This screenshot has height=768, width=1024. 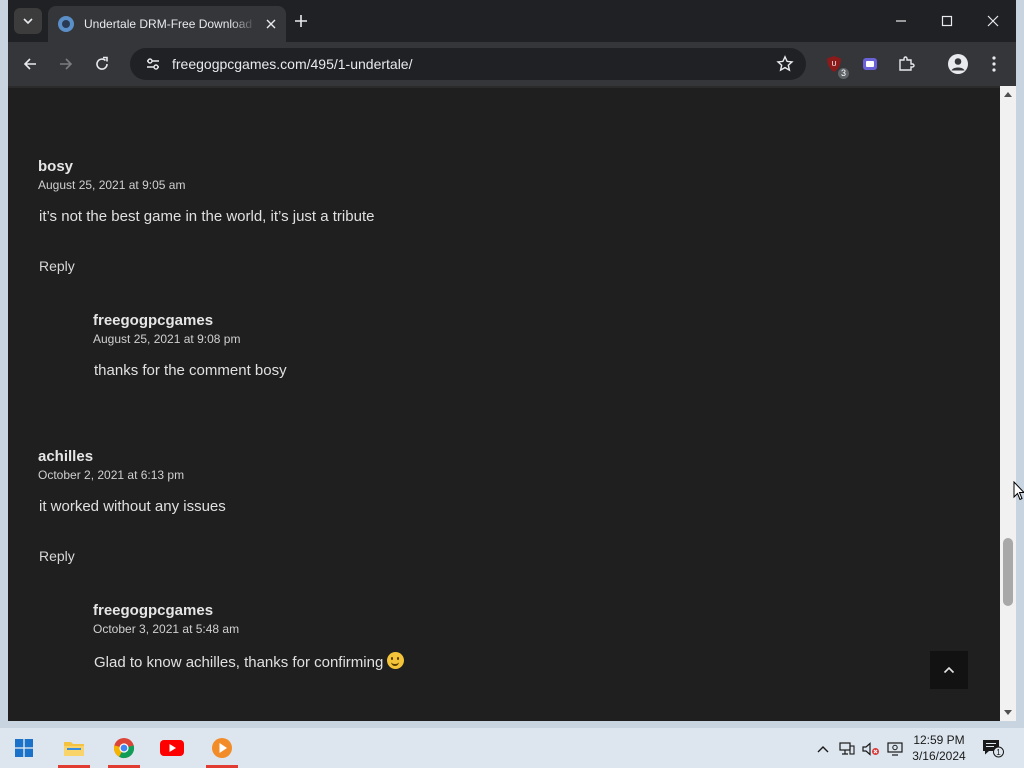 I want to click on volume-muted-icon, so click(x=871, y=749).